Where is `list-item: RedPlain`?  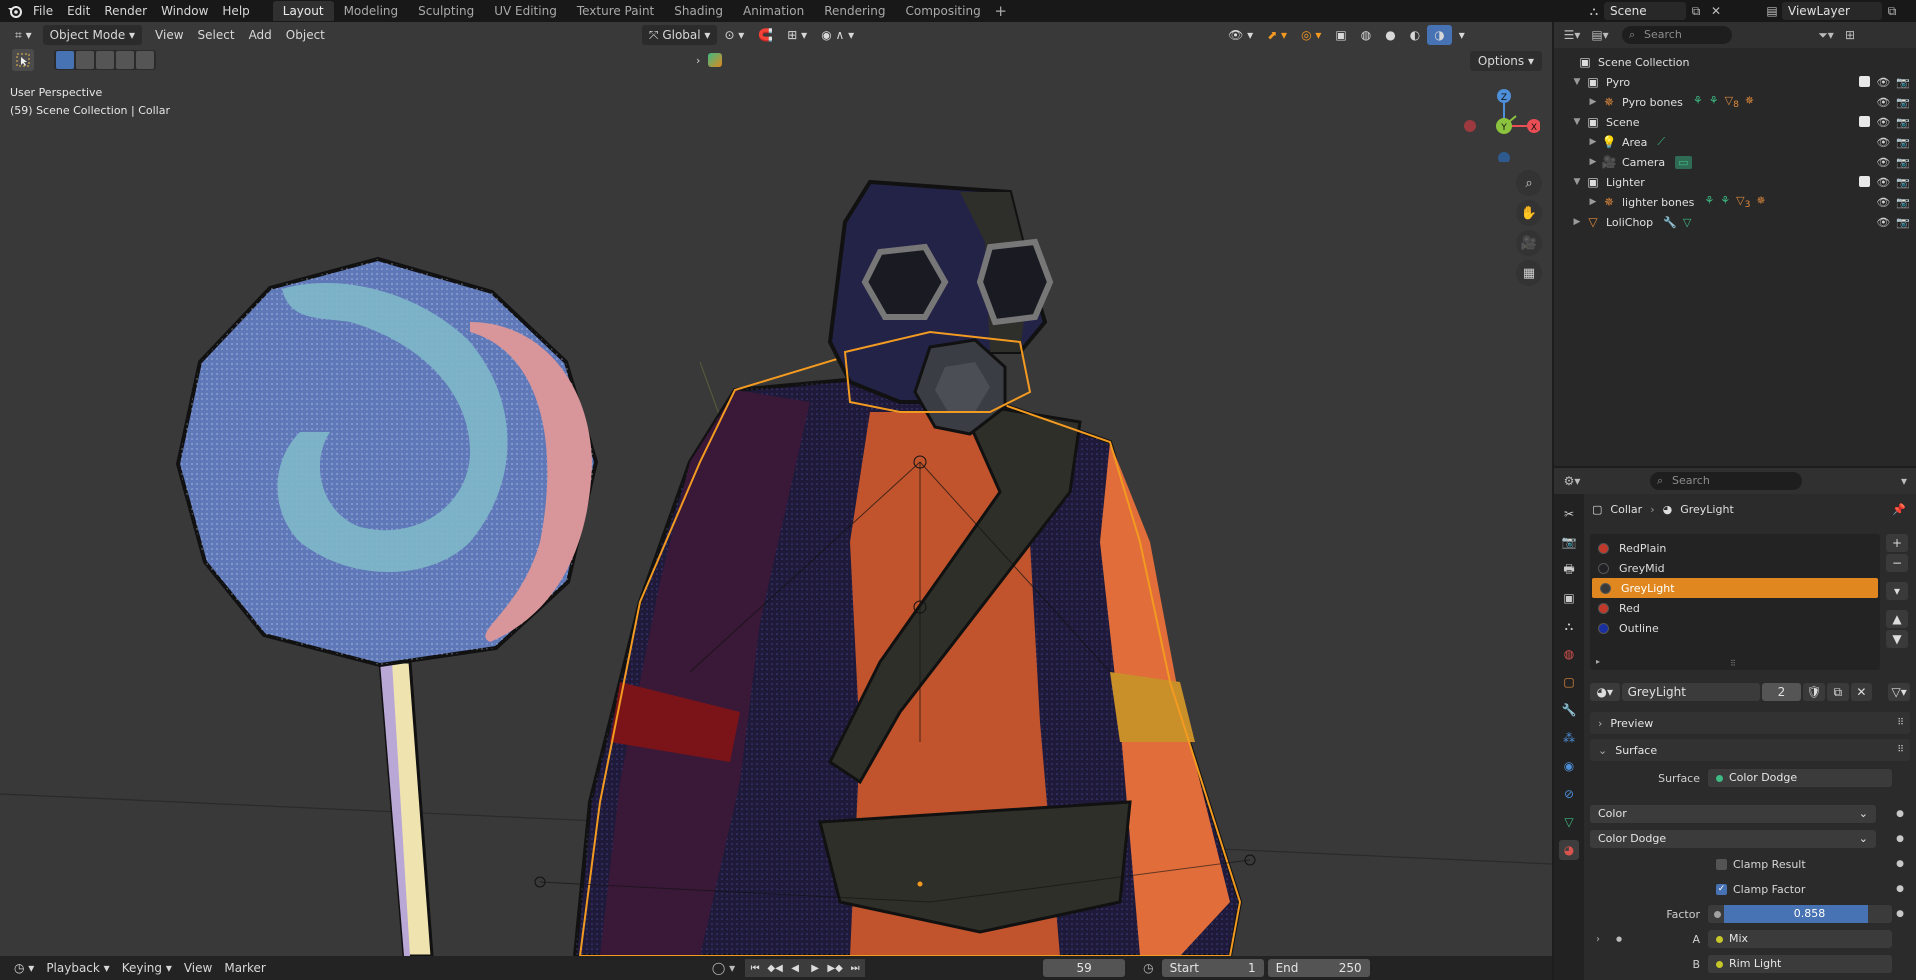 list-item: RedPlain is located at coordinates (1735, 548).